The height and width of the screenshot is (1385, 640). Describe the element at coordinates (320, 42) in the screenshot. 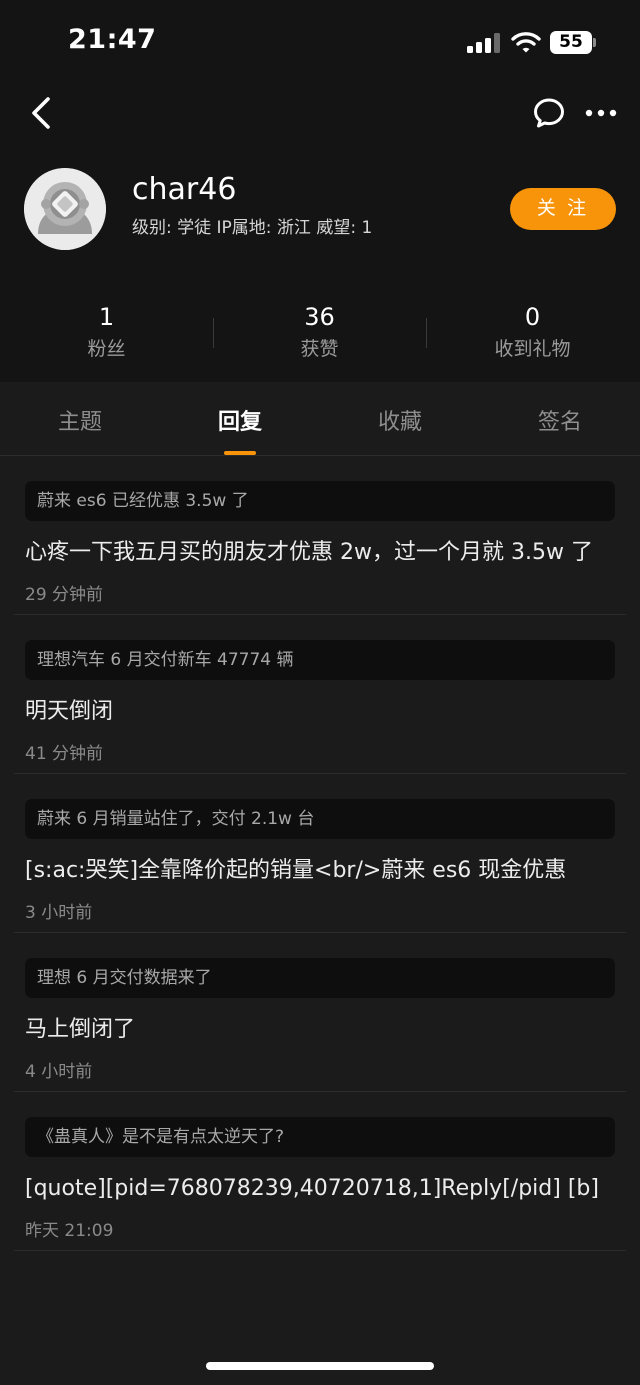

I see `status-bar: 21:47 55` at that location.